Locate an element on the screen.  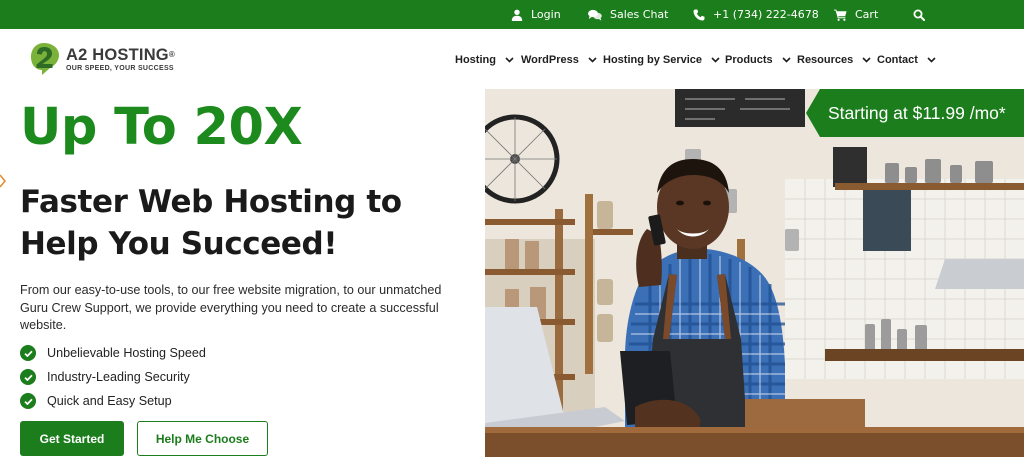
feature-label: Quick and Easy Setup is located at coordinates (109, 401).